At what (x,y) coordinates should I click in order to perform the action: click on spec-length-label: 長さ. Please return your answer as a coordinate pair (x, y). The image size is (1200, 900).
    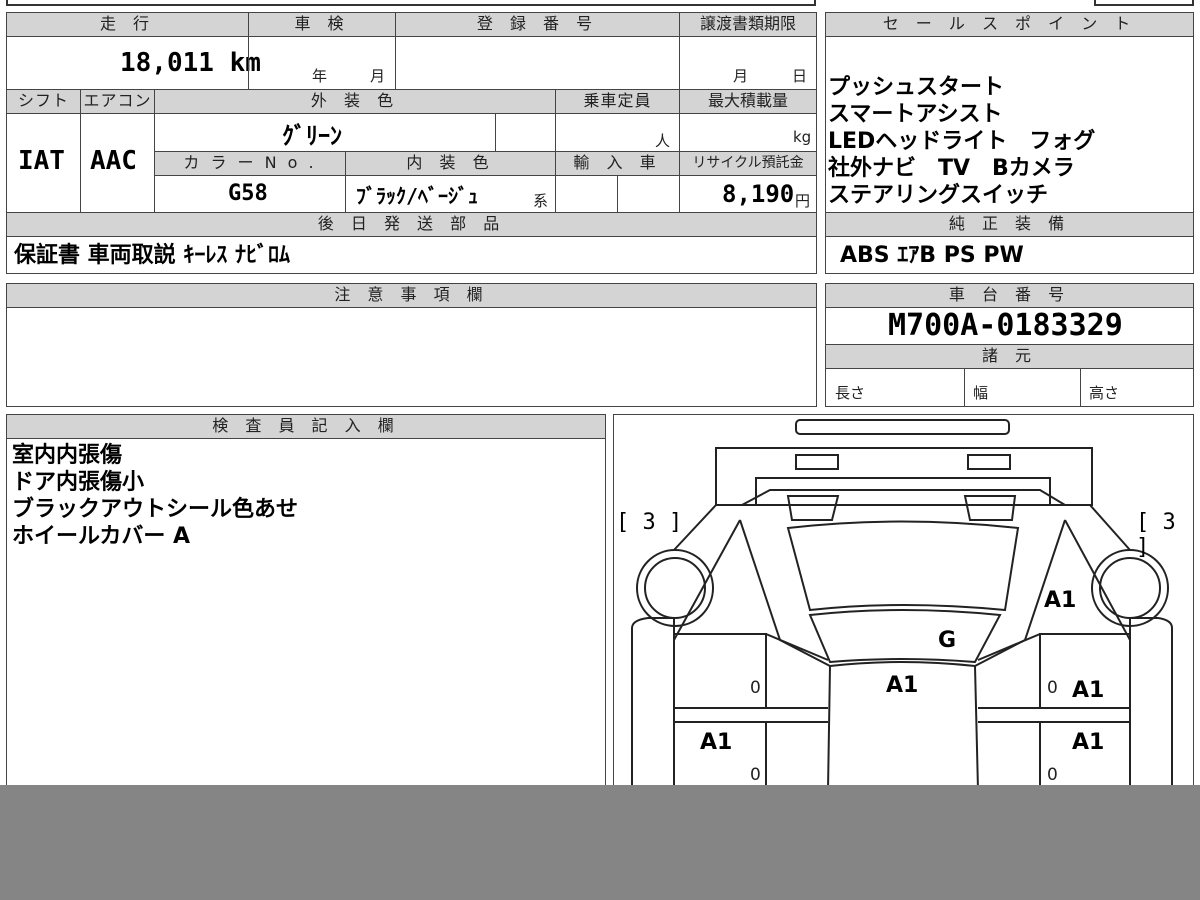
    Looking at the image, I should click on (850, 393).